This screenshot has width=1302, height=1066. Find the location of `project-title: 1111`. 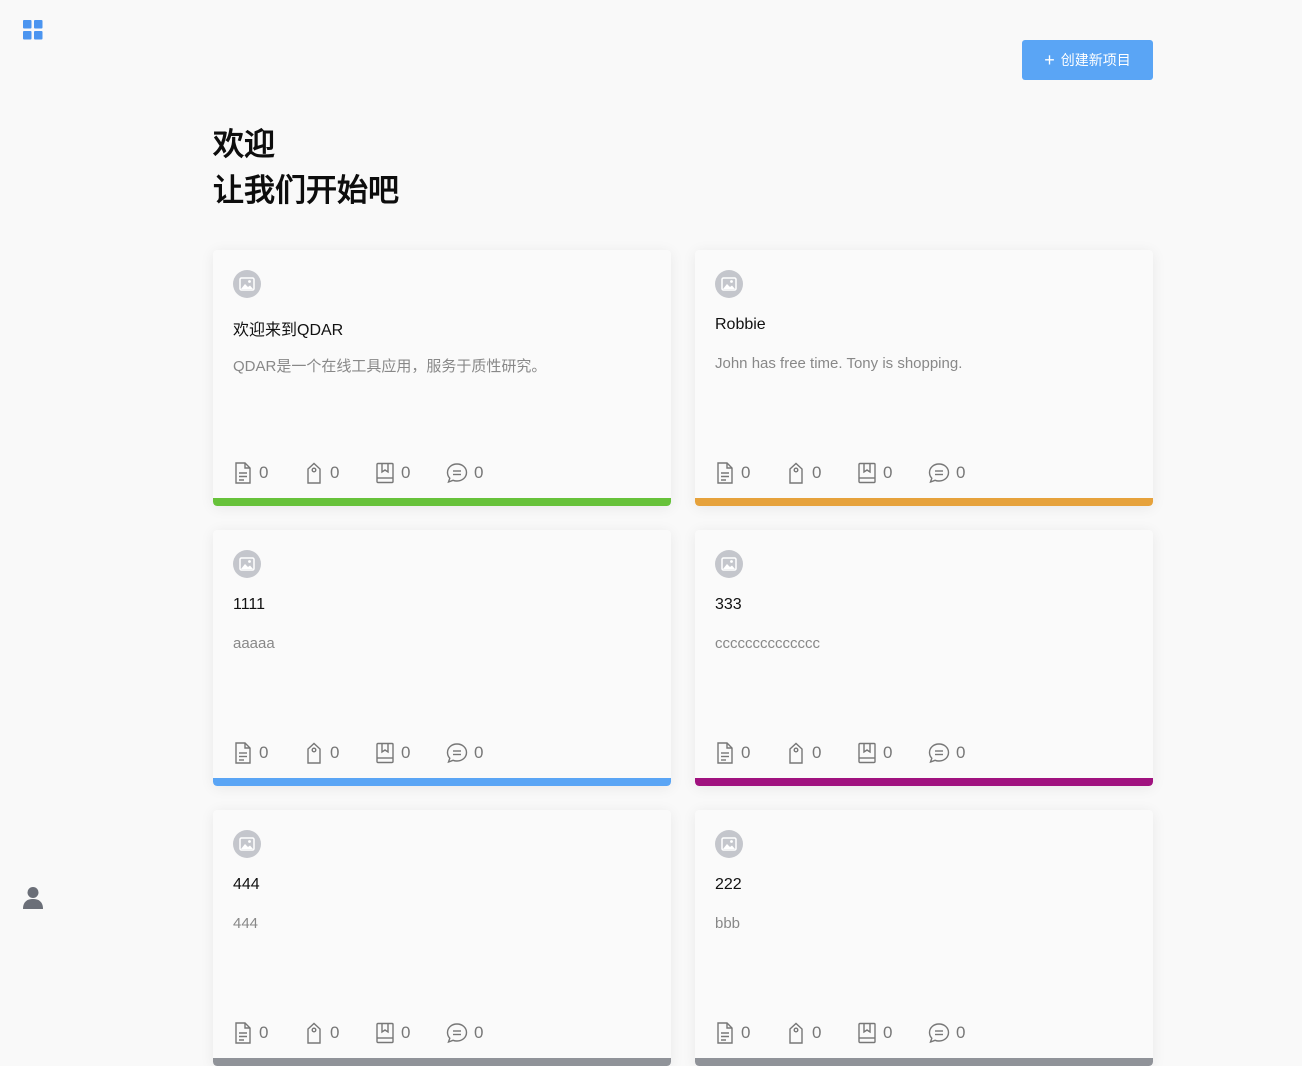

project-title: 1111 is located at coordinates (249, 604).